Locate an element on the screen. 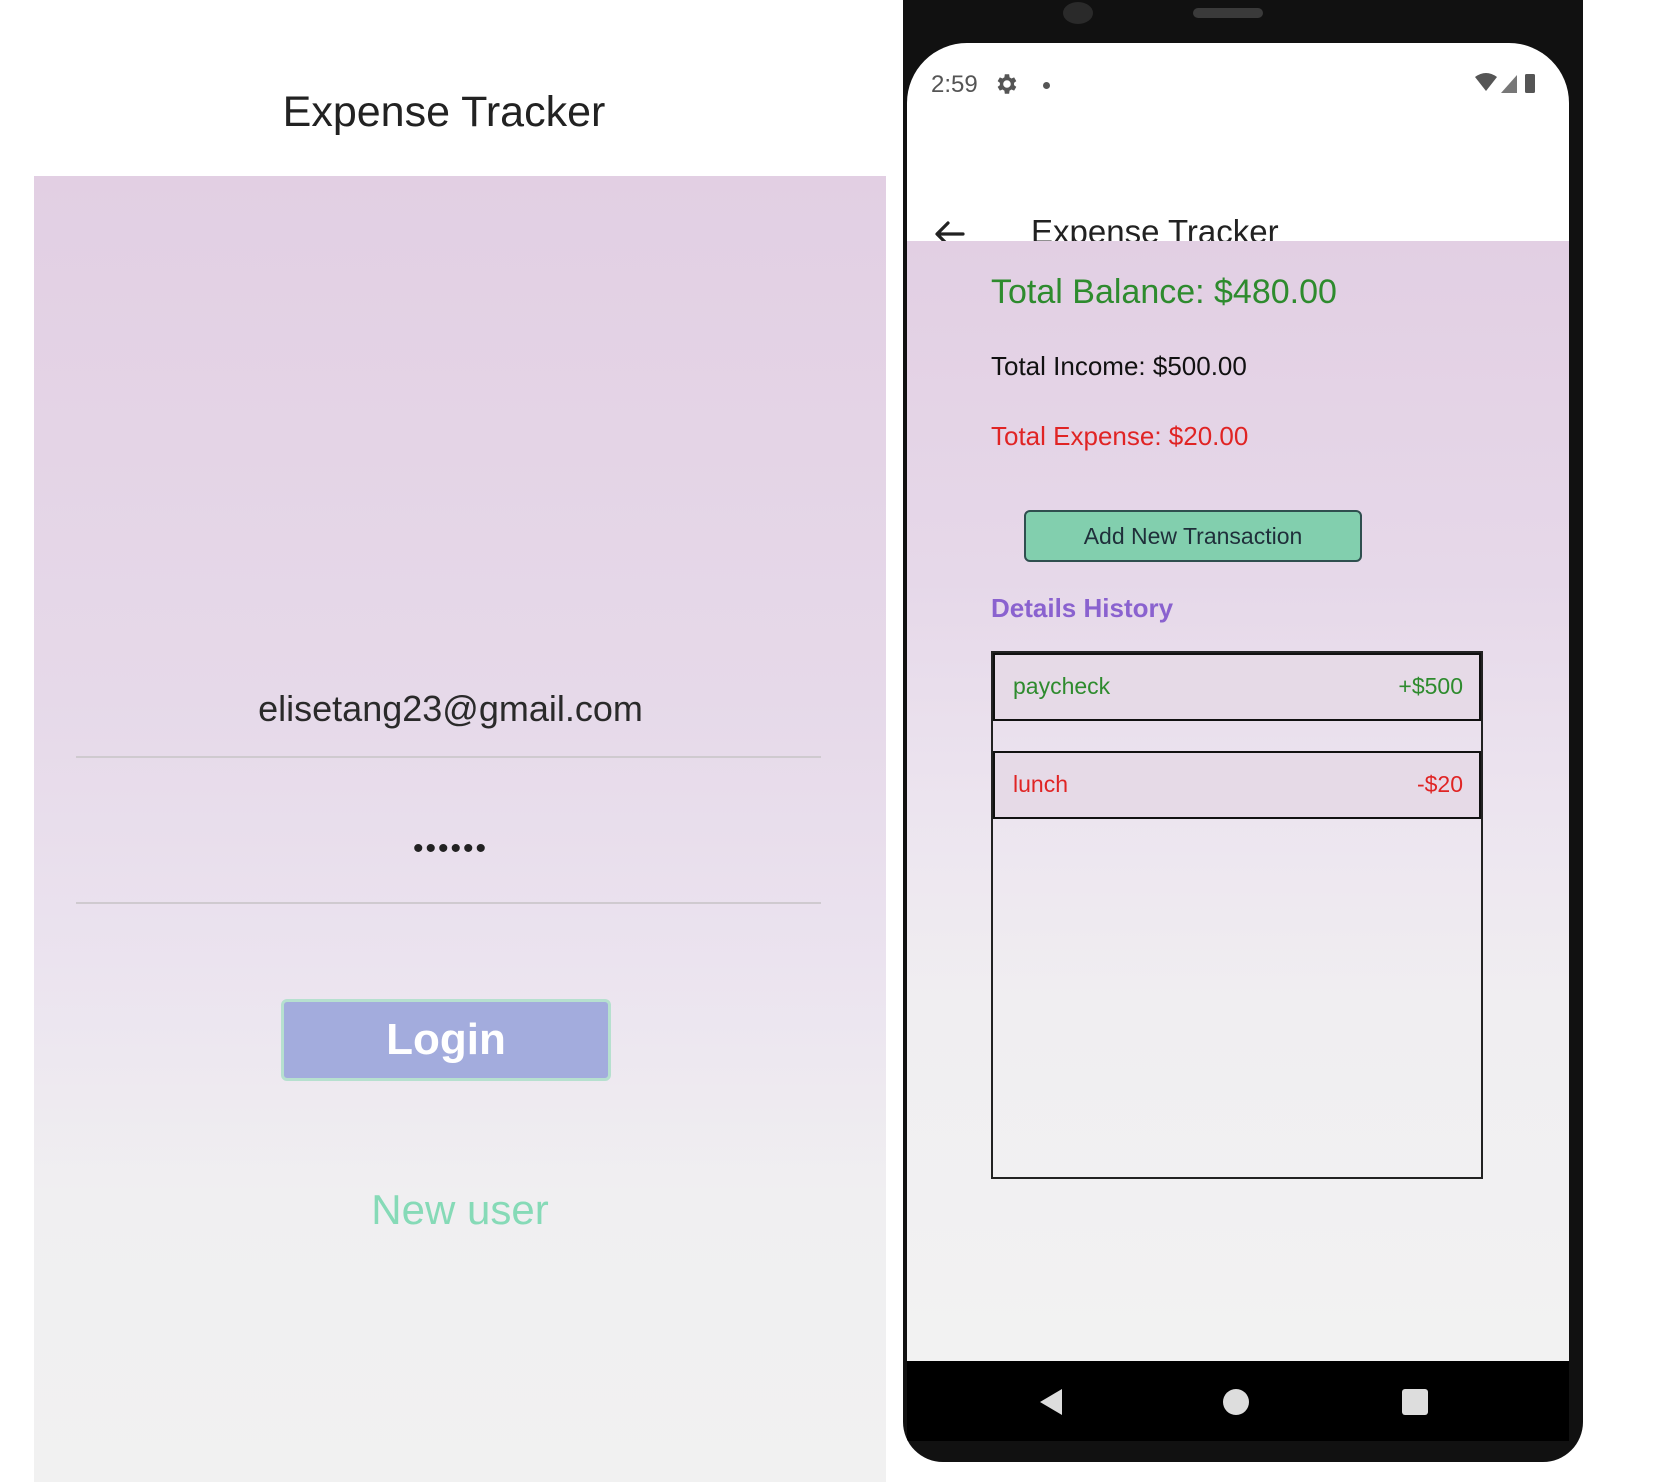 Image resolution: width=1656 pixels, height=1482 pixels. signal-icon is located at coordinates (1509, 84).